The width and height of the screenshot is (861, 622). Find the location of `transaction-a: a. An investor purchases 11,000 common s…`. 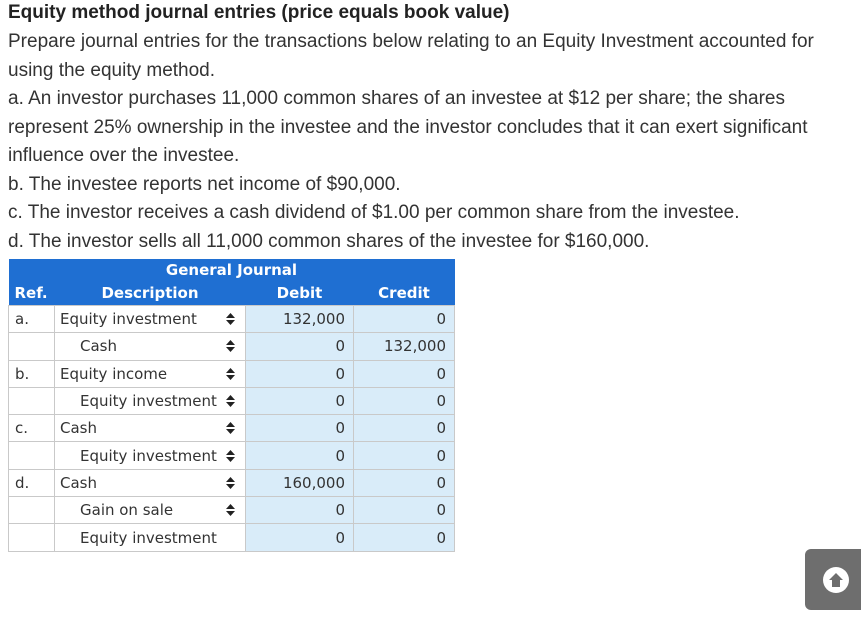

transaction-a: a. An investor purchases 11,000 common s… is located at coordinates (408, 127).